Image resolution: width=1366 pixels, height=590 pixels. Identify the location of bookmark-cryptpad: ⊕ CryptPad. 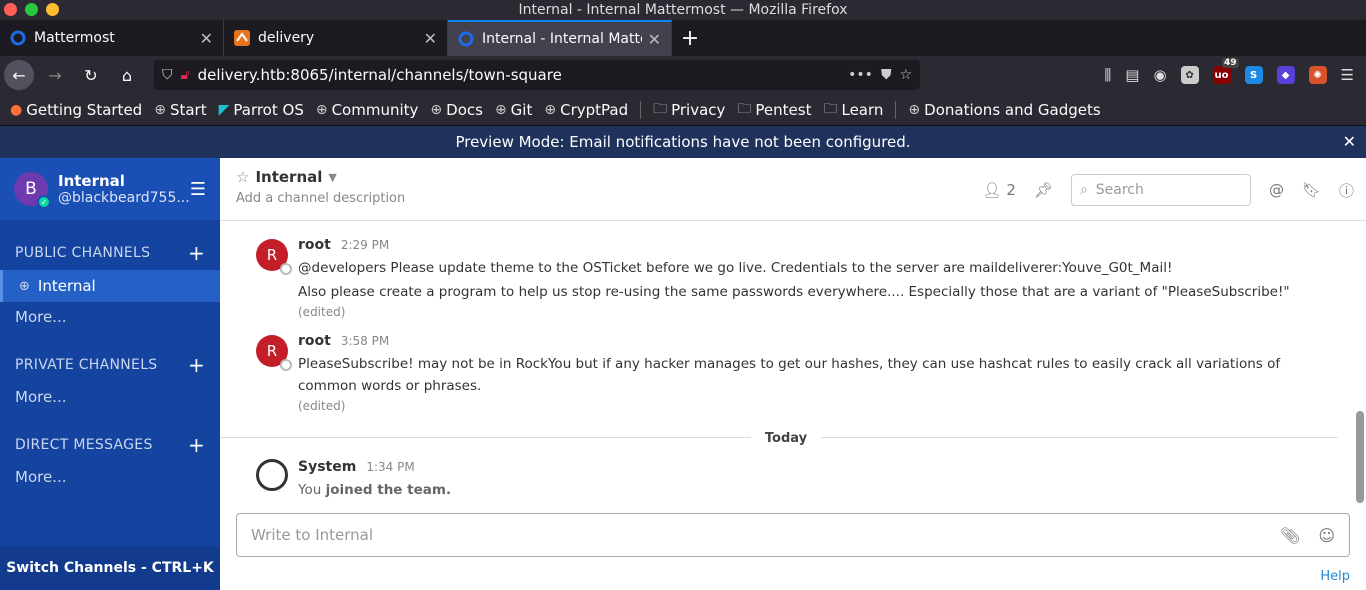
(586, 110).